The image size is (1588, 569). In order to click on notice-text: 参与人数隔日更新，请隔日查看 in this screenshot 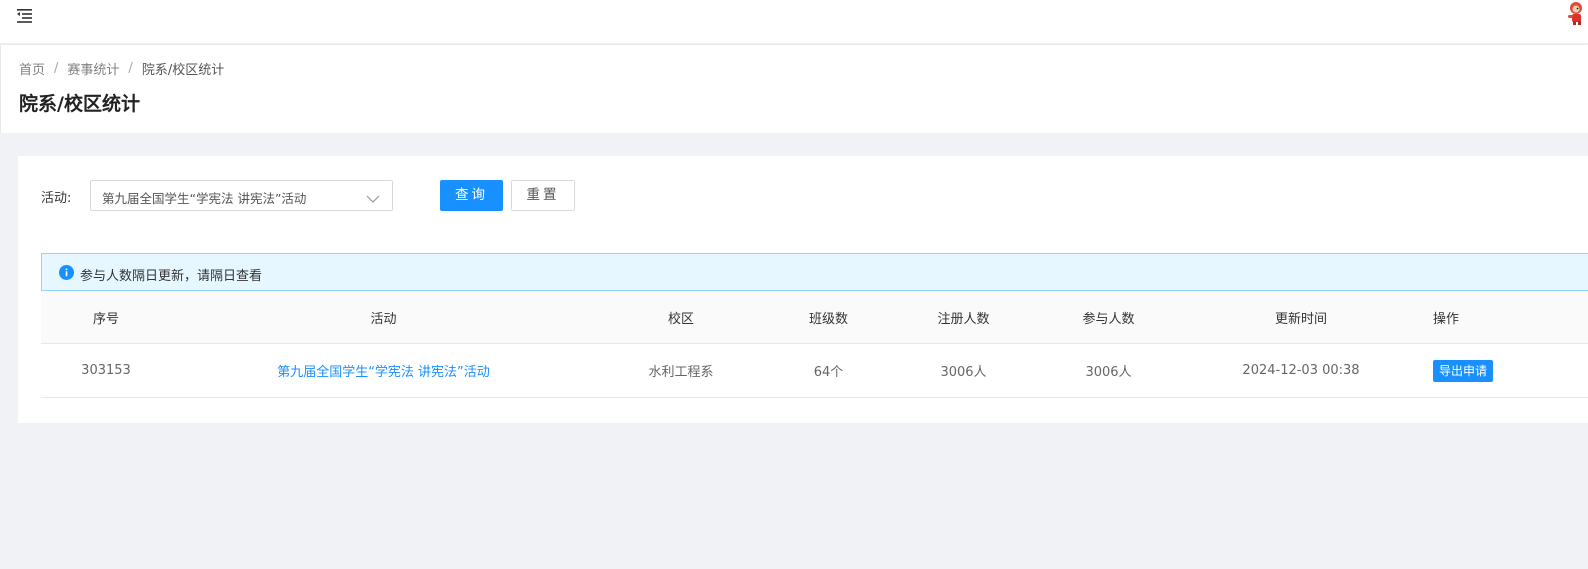, I will do `click(171, 276)`.